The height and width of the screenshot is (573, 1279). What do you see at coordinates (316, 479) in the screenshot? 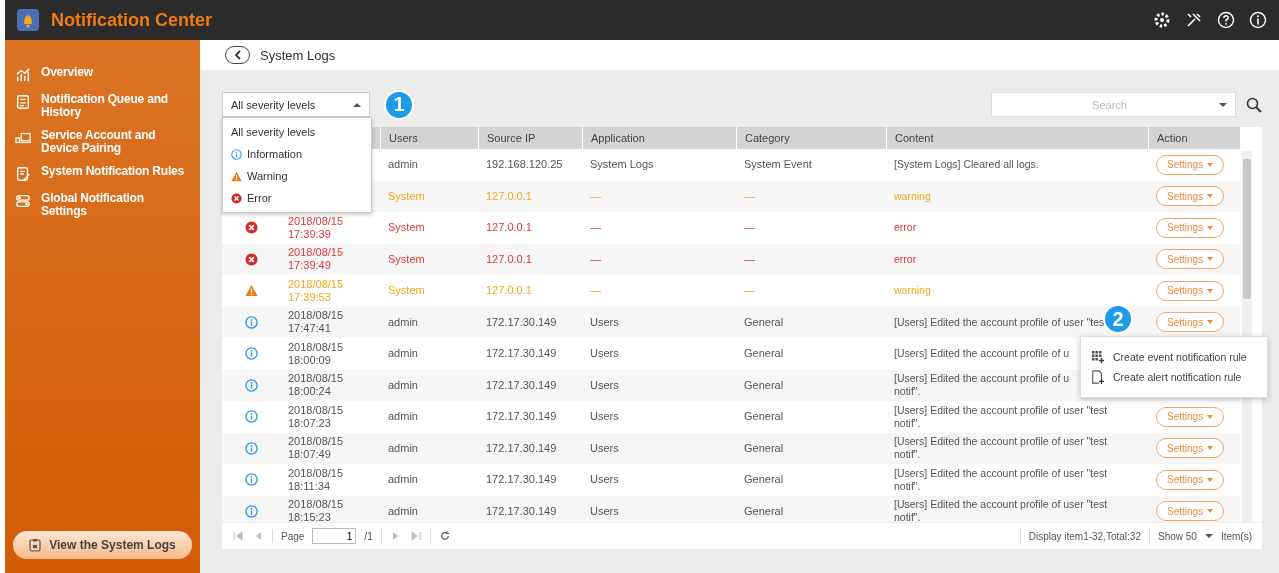
I see `date-cell: 2018/08/15 18:11:34` at bounding box center [316, 479].